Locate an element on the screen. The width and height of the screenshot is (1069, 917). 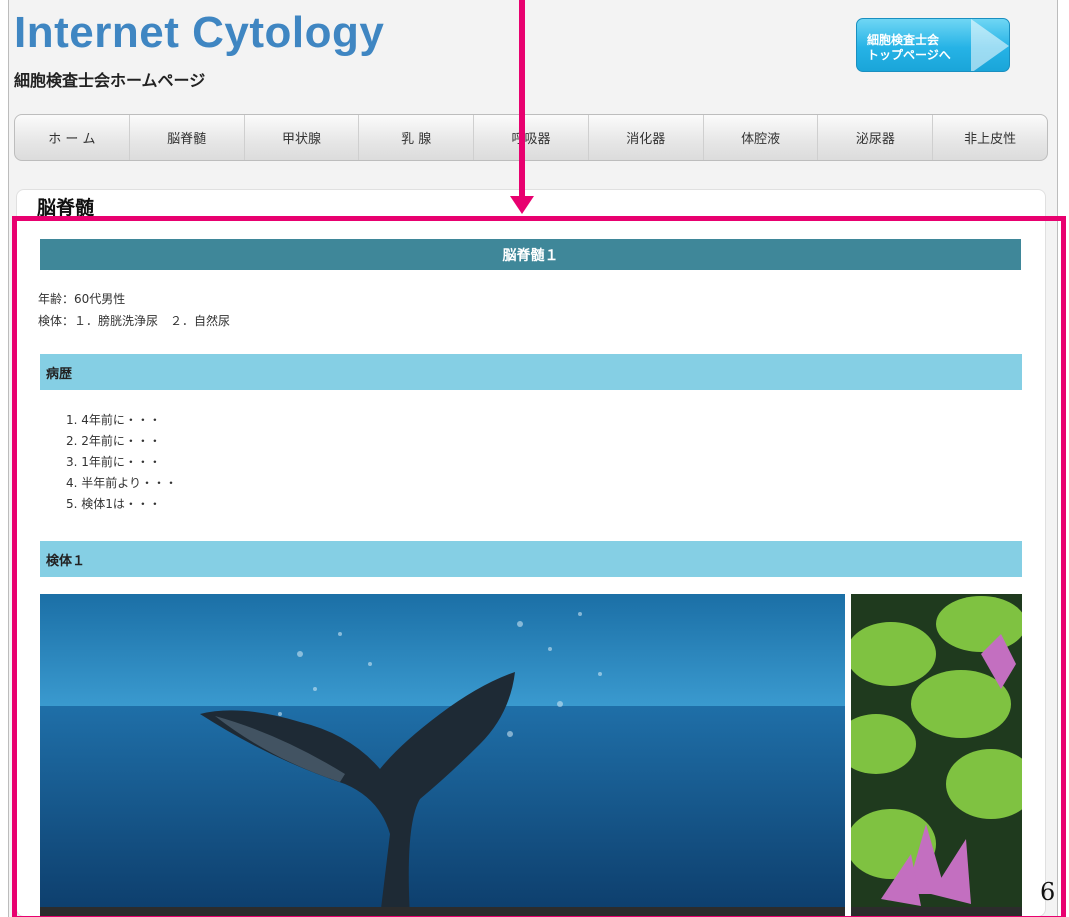
annotation-arrow-head is located at coordinates (522, 205).